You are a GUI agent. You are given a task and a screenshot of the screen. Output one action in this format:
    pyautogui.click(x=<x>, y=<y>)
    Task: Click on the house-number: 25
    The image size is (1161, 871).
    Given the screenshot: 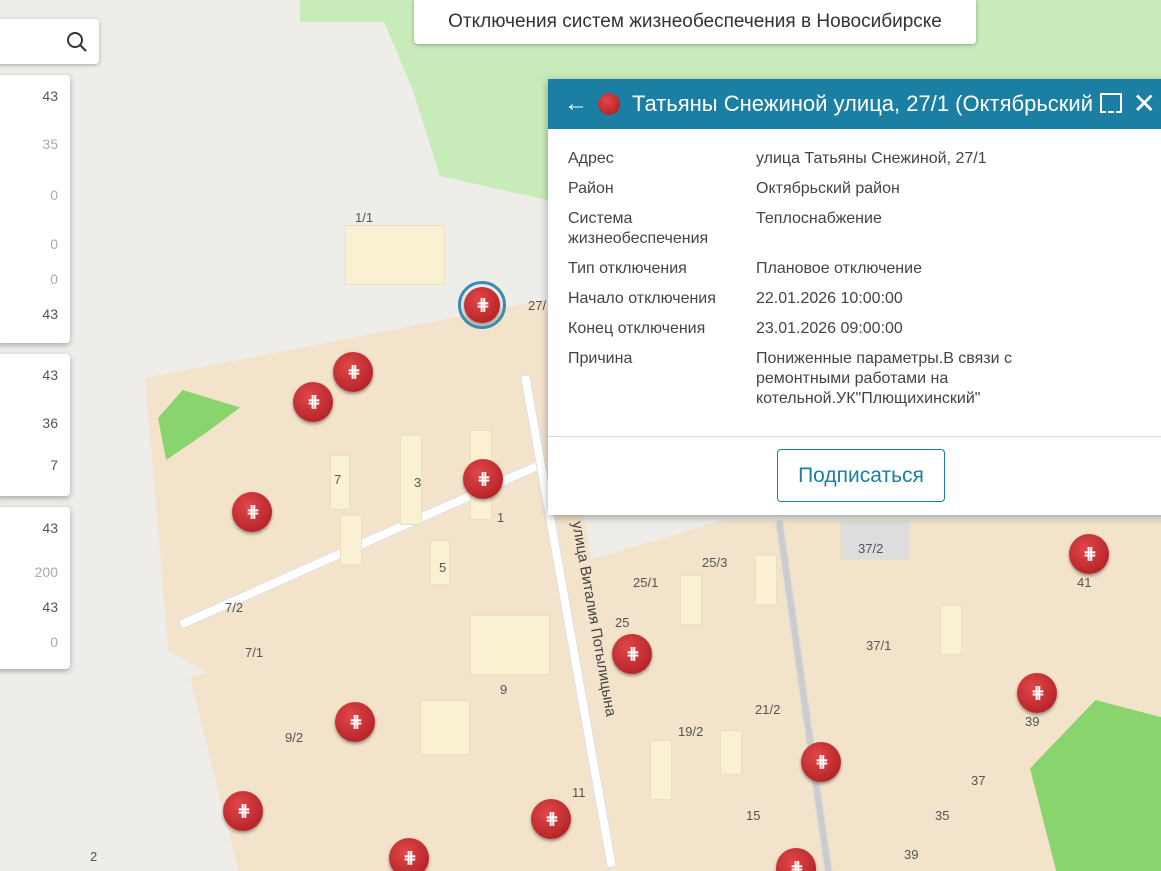 What is the action you would take?
    pyautogui.click(x=622, y=622)
    